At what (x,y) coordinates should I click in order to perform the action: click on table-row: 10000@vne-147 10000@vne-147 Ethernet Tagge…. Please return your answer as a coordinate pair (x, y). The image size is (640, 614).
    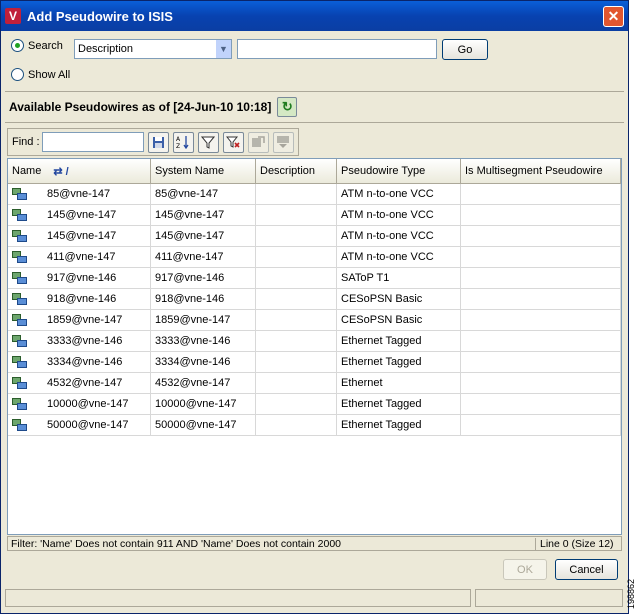
    Looking at the image, I should click on (314, 404).